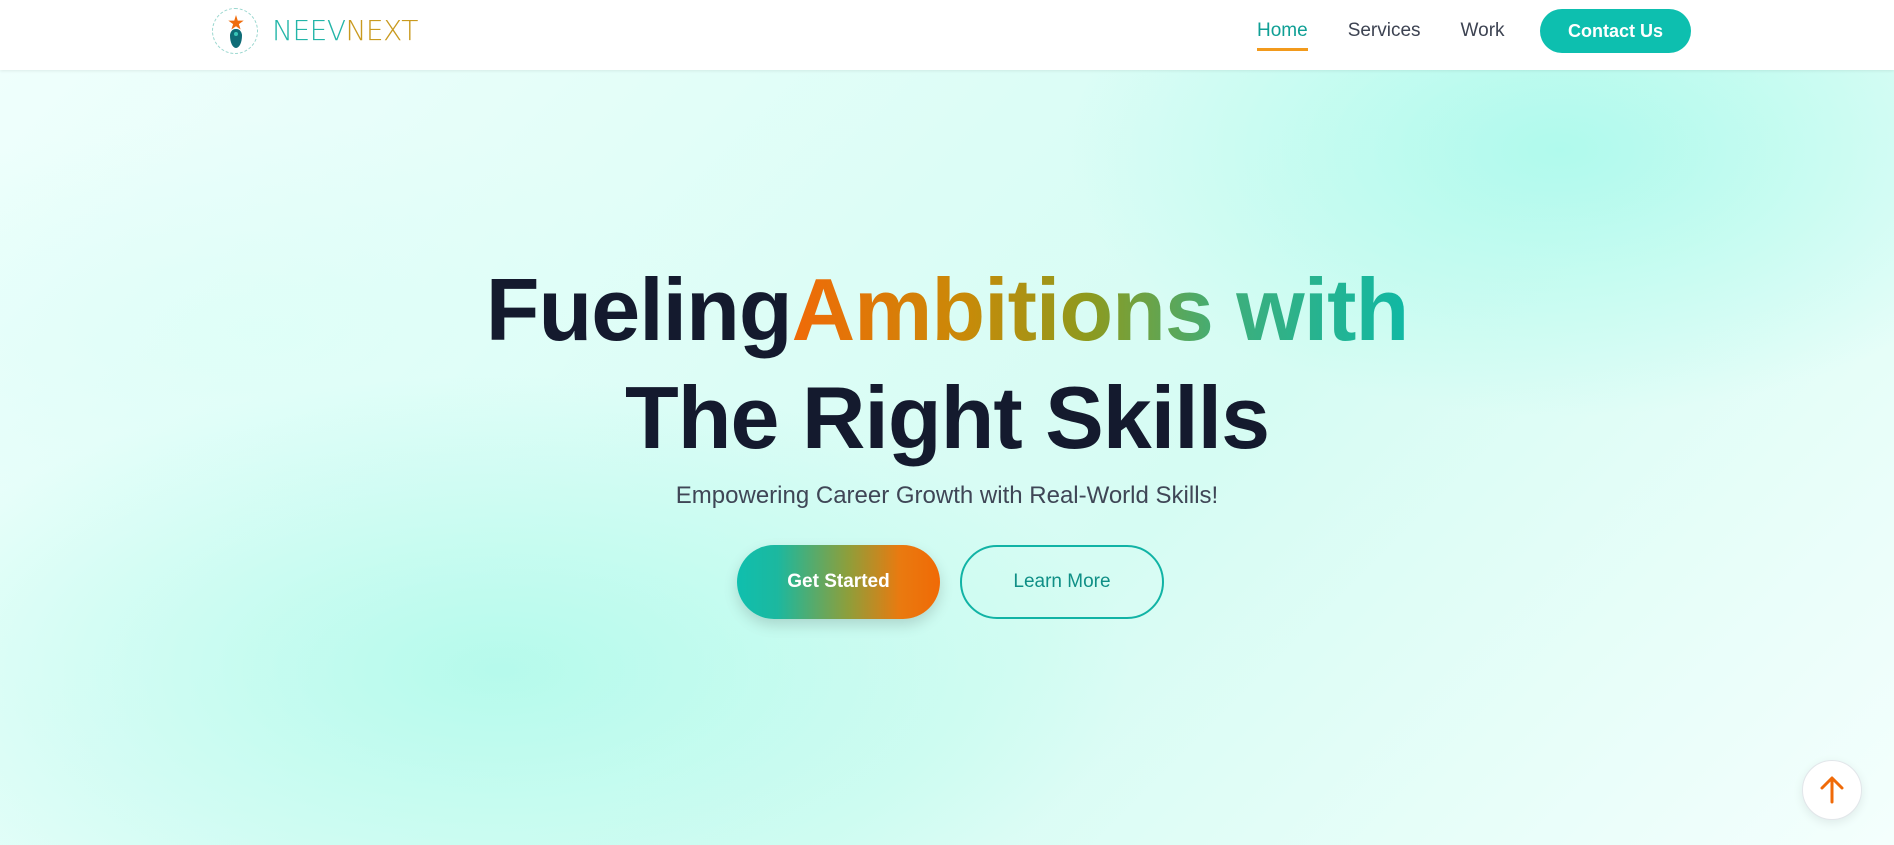  What do you see at coordinates (1483, 35) in the screenshot?
I see `nav-item-work: Work` at bounding box center [1483, 35].